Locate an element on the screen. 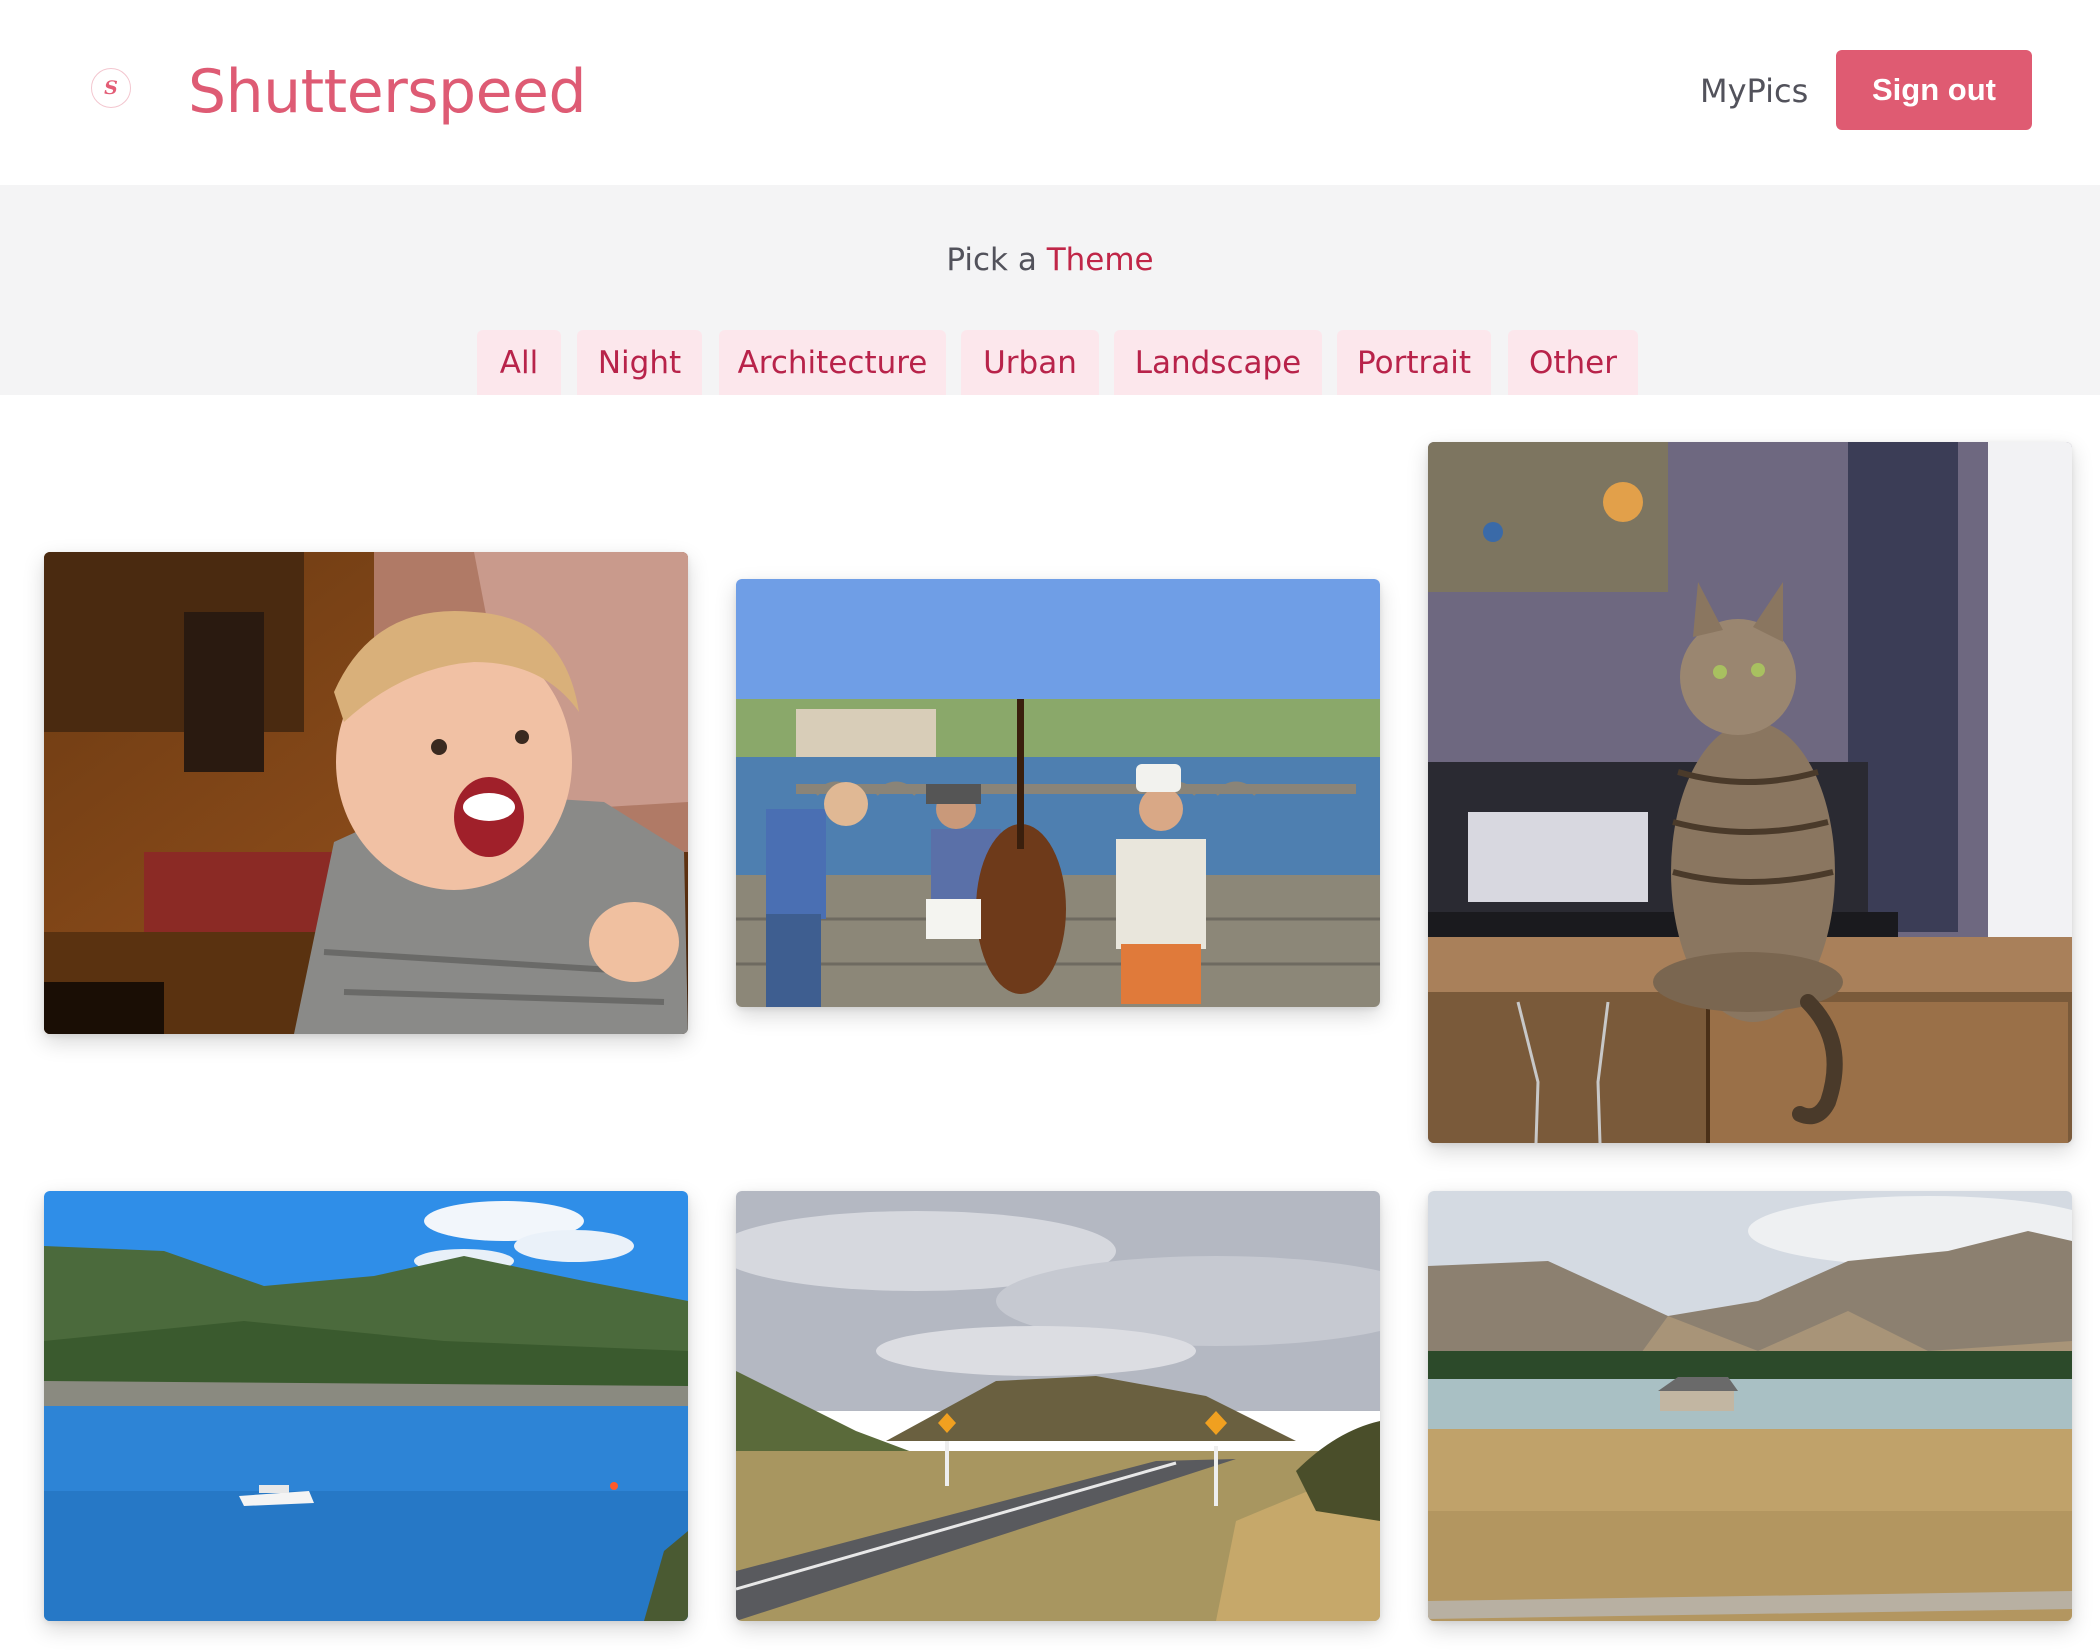 Image resolution: width=2100 pixels, height=1652 pixels. toddler-photo is located at coordinates (366, 793).